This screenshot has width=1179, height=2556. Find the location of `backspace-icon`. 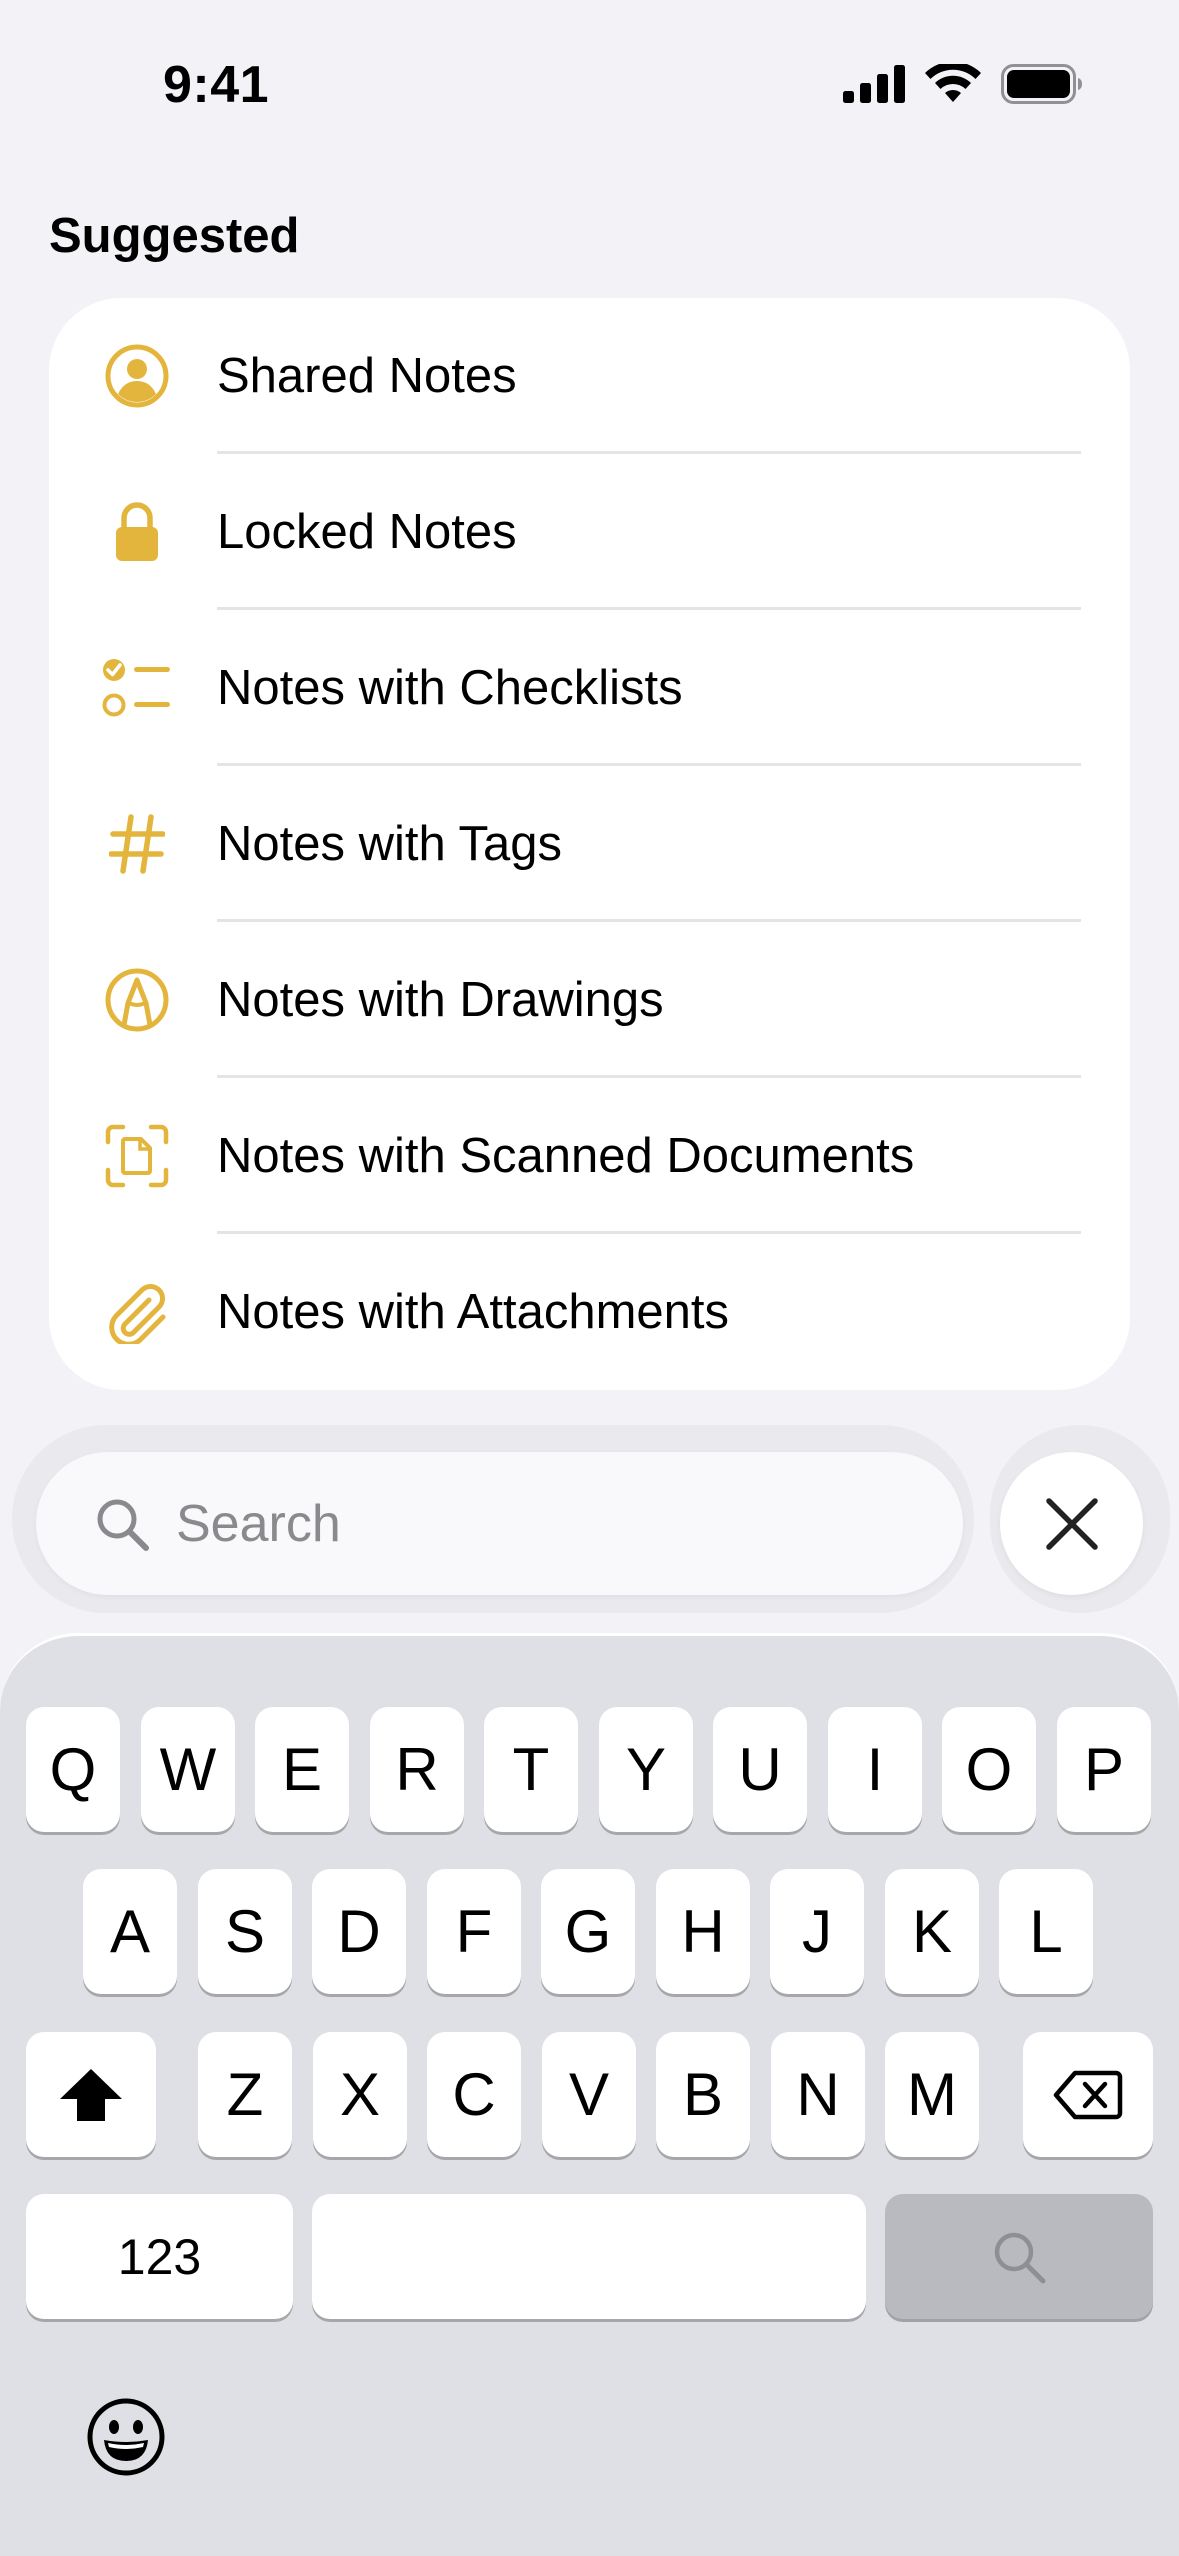

backspace-icon is located at coordinates (1088, 2094).